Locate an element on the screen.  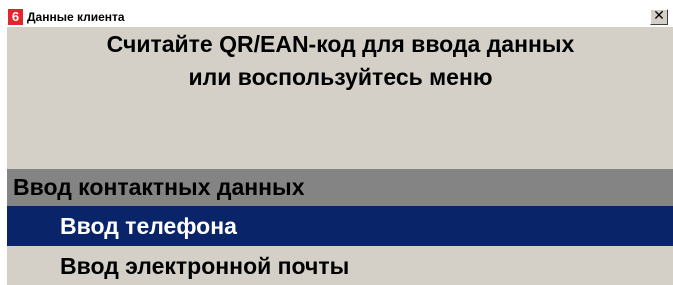
app-badge-icon: 6 is located at coordinates (15, 17).